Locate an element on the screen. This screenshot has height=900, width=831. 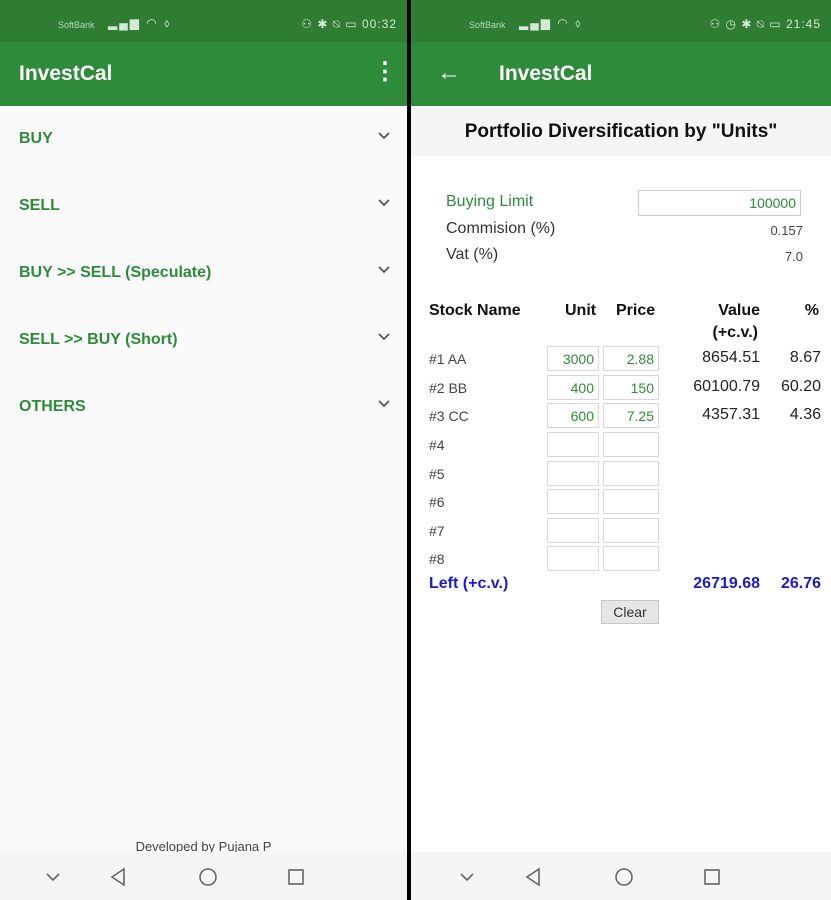
status-right: ⚇ ✱ ⍉ ▭ 00:32 is located at coordinates (349, 24).